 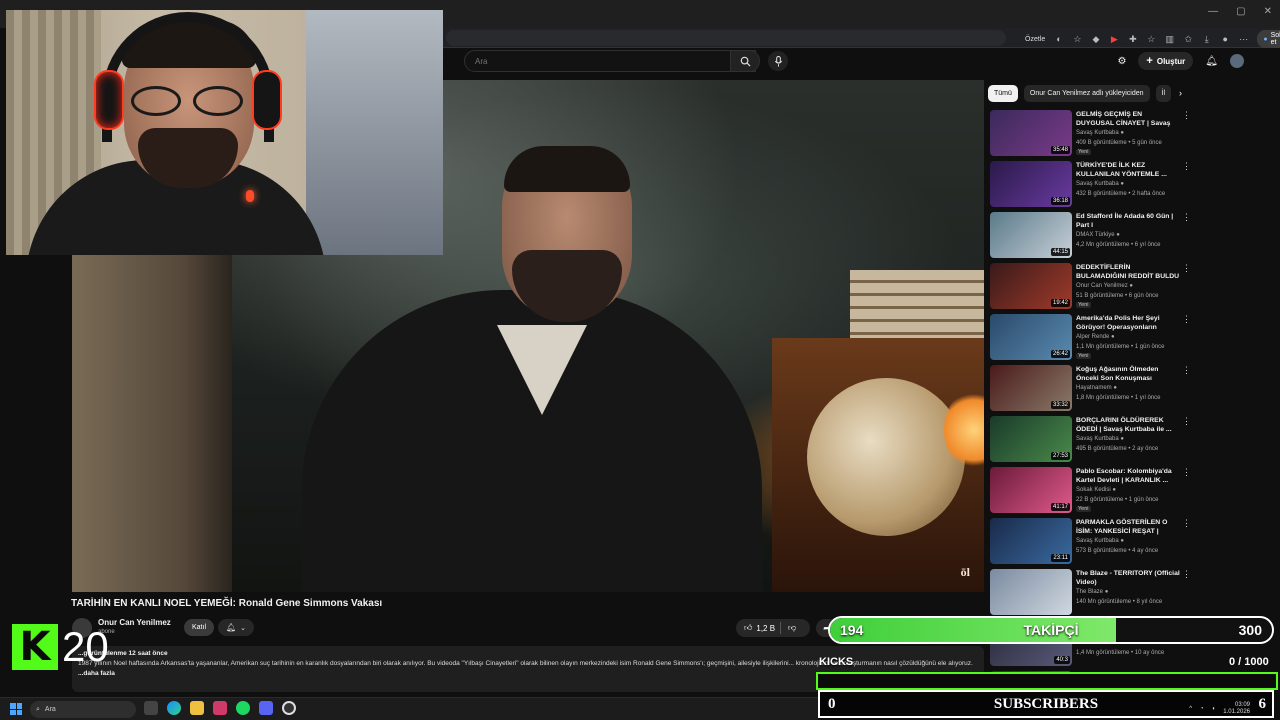 What do you see at coordinates (1128, 578) in the screenshot?
I see `recommendation-title: The Blaze - TERRITORY (Official Video)` at bounding box center [1128, 578].